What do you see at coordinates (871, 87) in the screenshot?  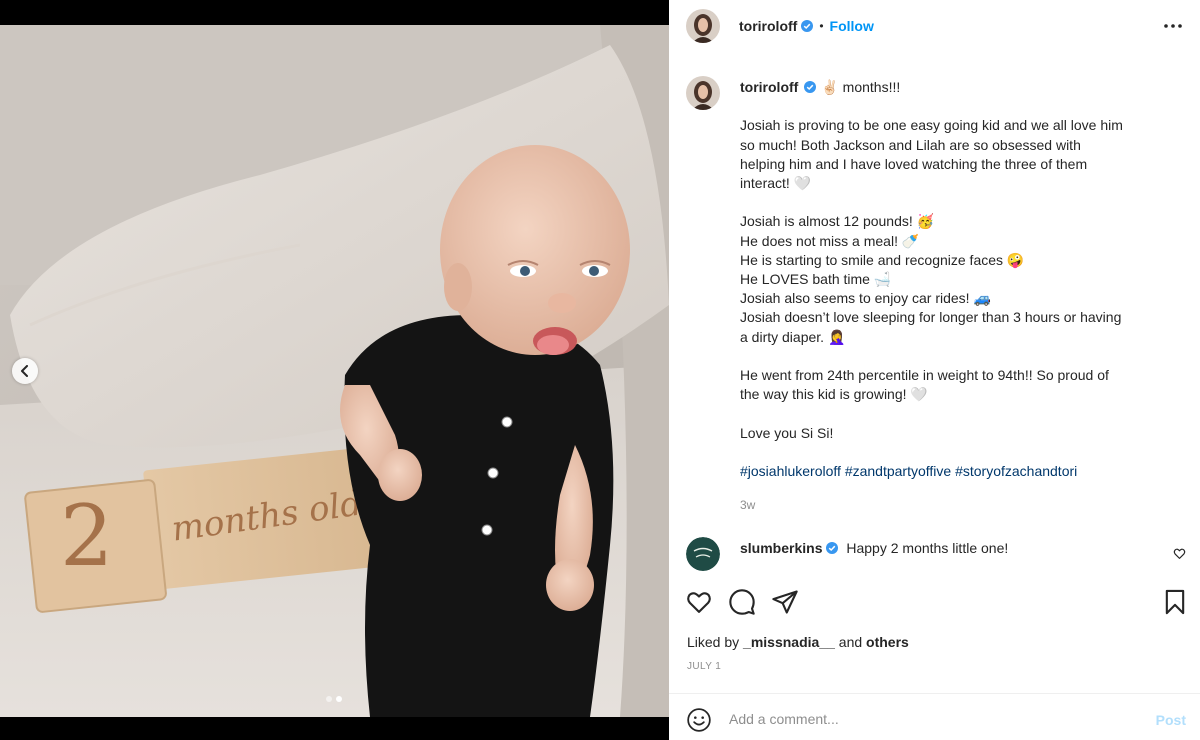 I see `caption-title: months!!!` at bounding box center [871, 87].